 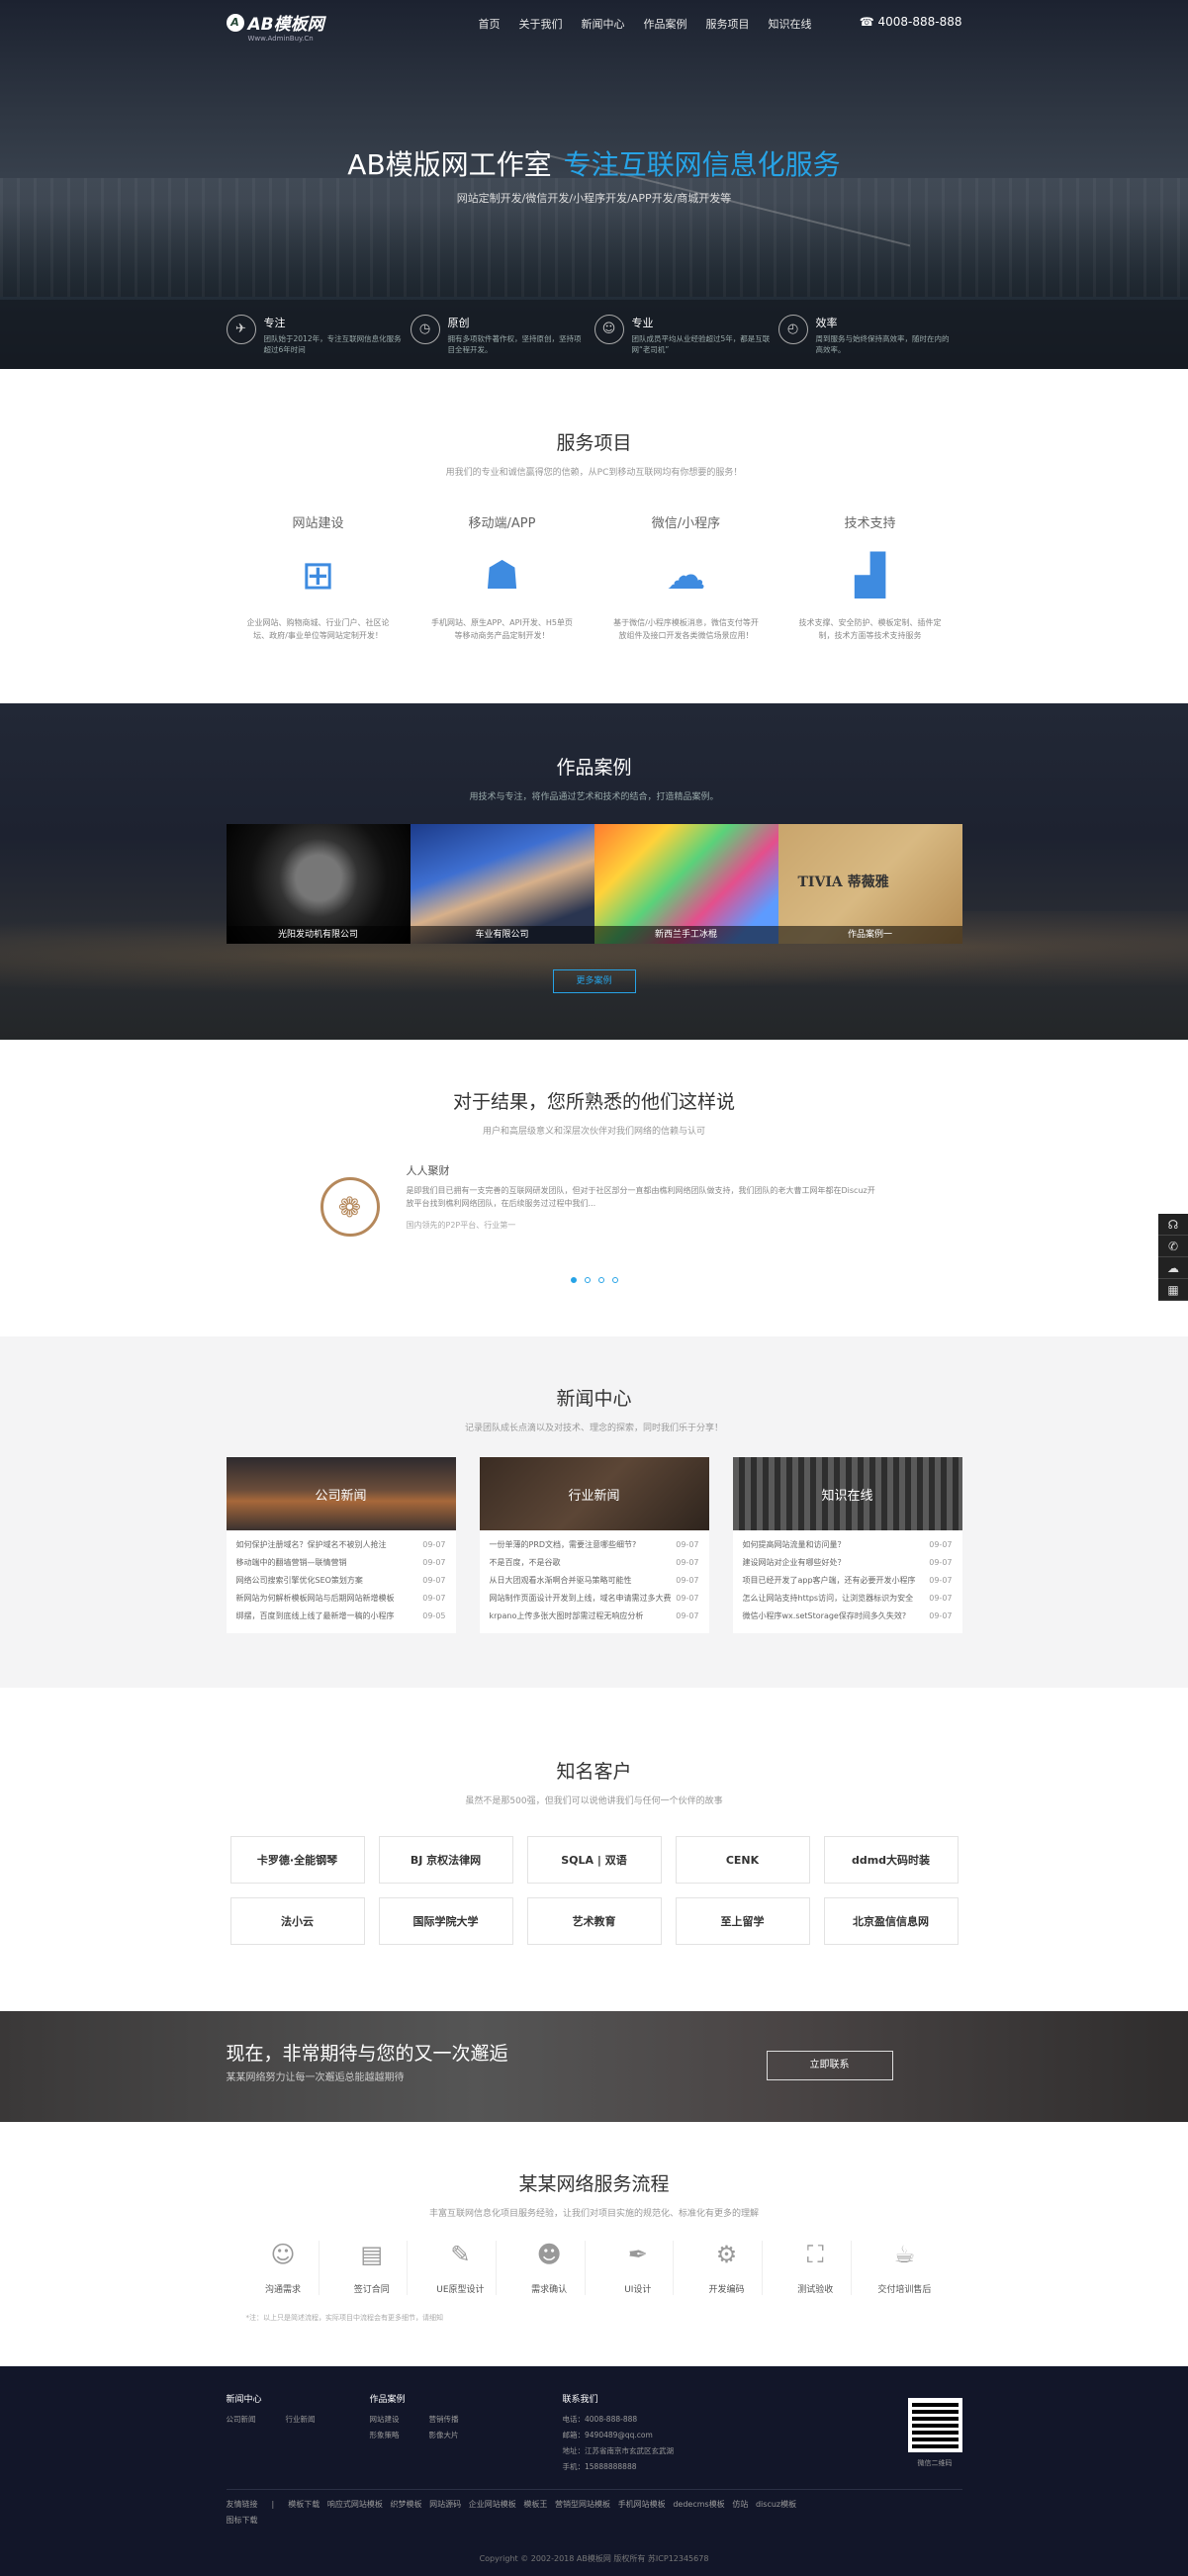 What do you see at coordinates (373, 2268) in the screenshot?
I see `process-step: ▤ 签订合同` at bounding box center [373, 2268].